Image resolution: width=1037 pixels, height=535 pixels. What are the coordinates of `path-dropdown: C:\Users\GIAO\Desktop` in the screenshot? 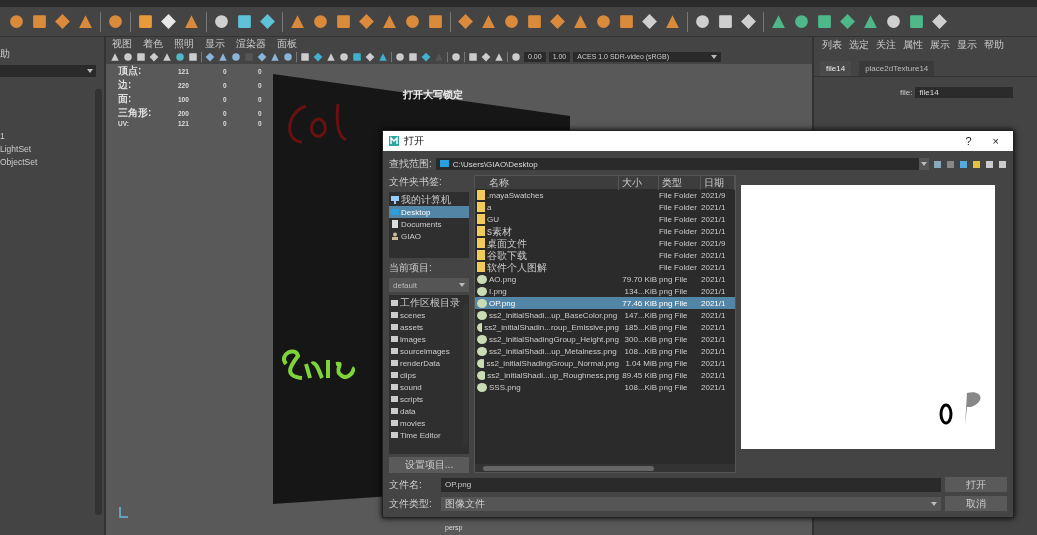 It's located at (682, 164).